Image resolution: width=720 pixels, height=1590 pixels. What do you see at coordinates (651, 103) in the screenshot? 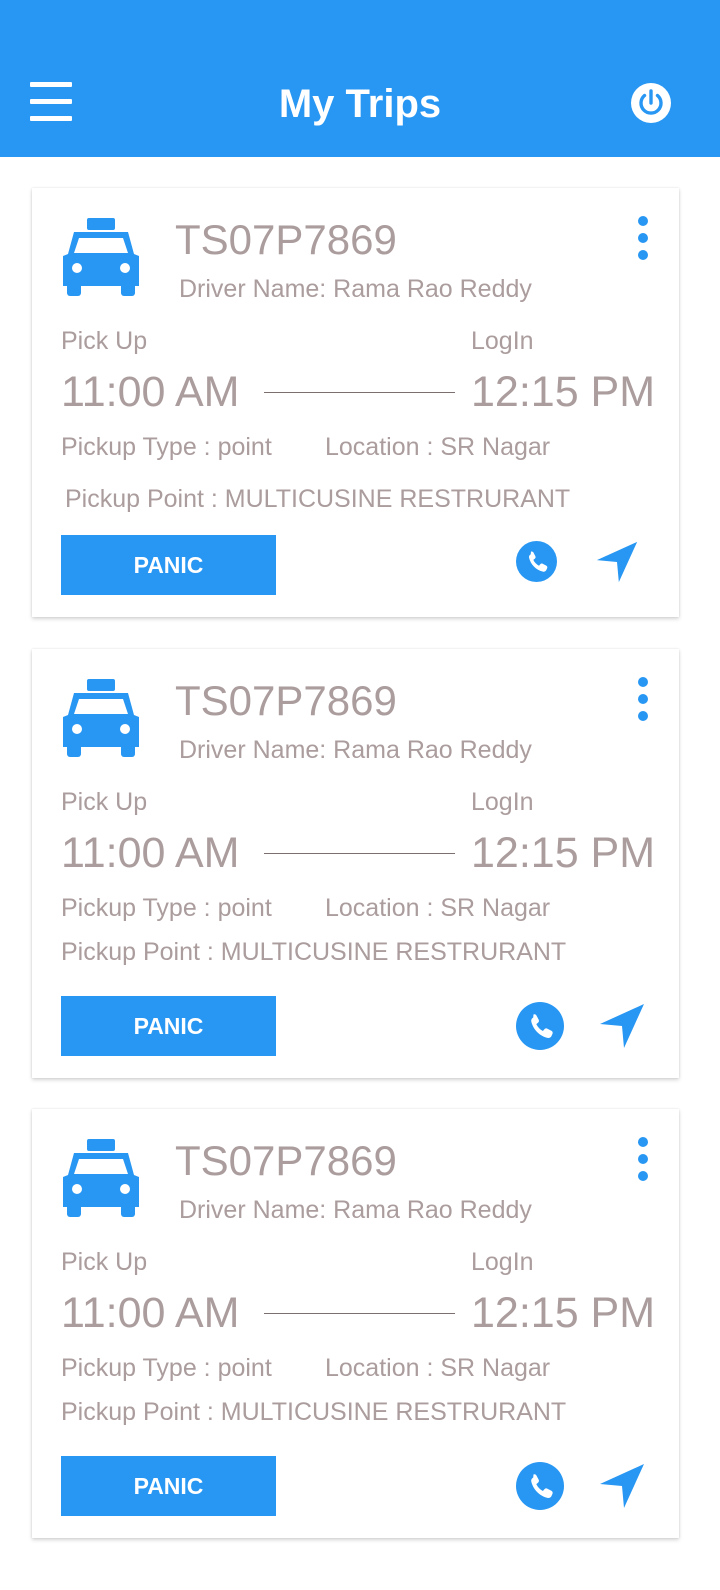
I see `power-icon` at bounding box center [651, 103].